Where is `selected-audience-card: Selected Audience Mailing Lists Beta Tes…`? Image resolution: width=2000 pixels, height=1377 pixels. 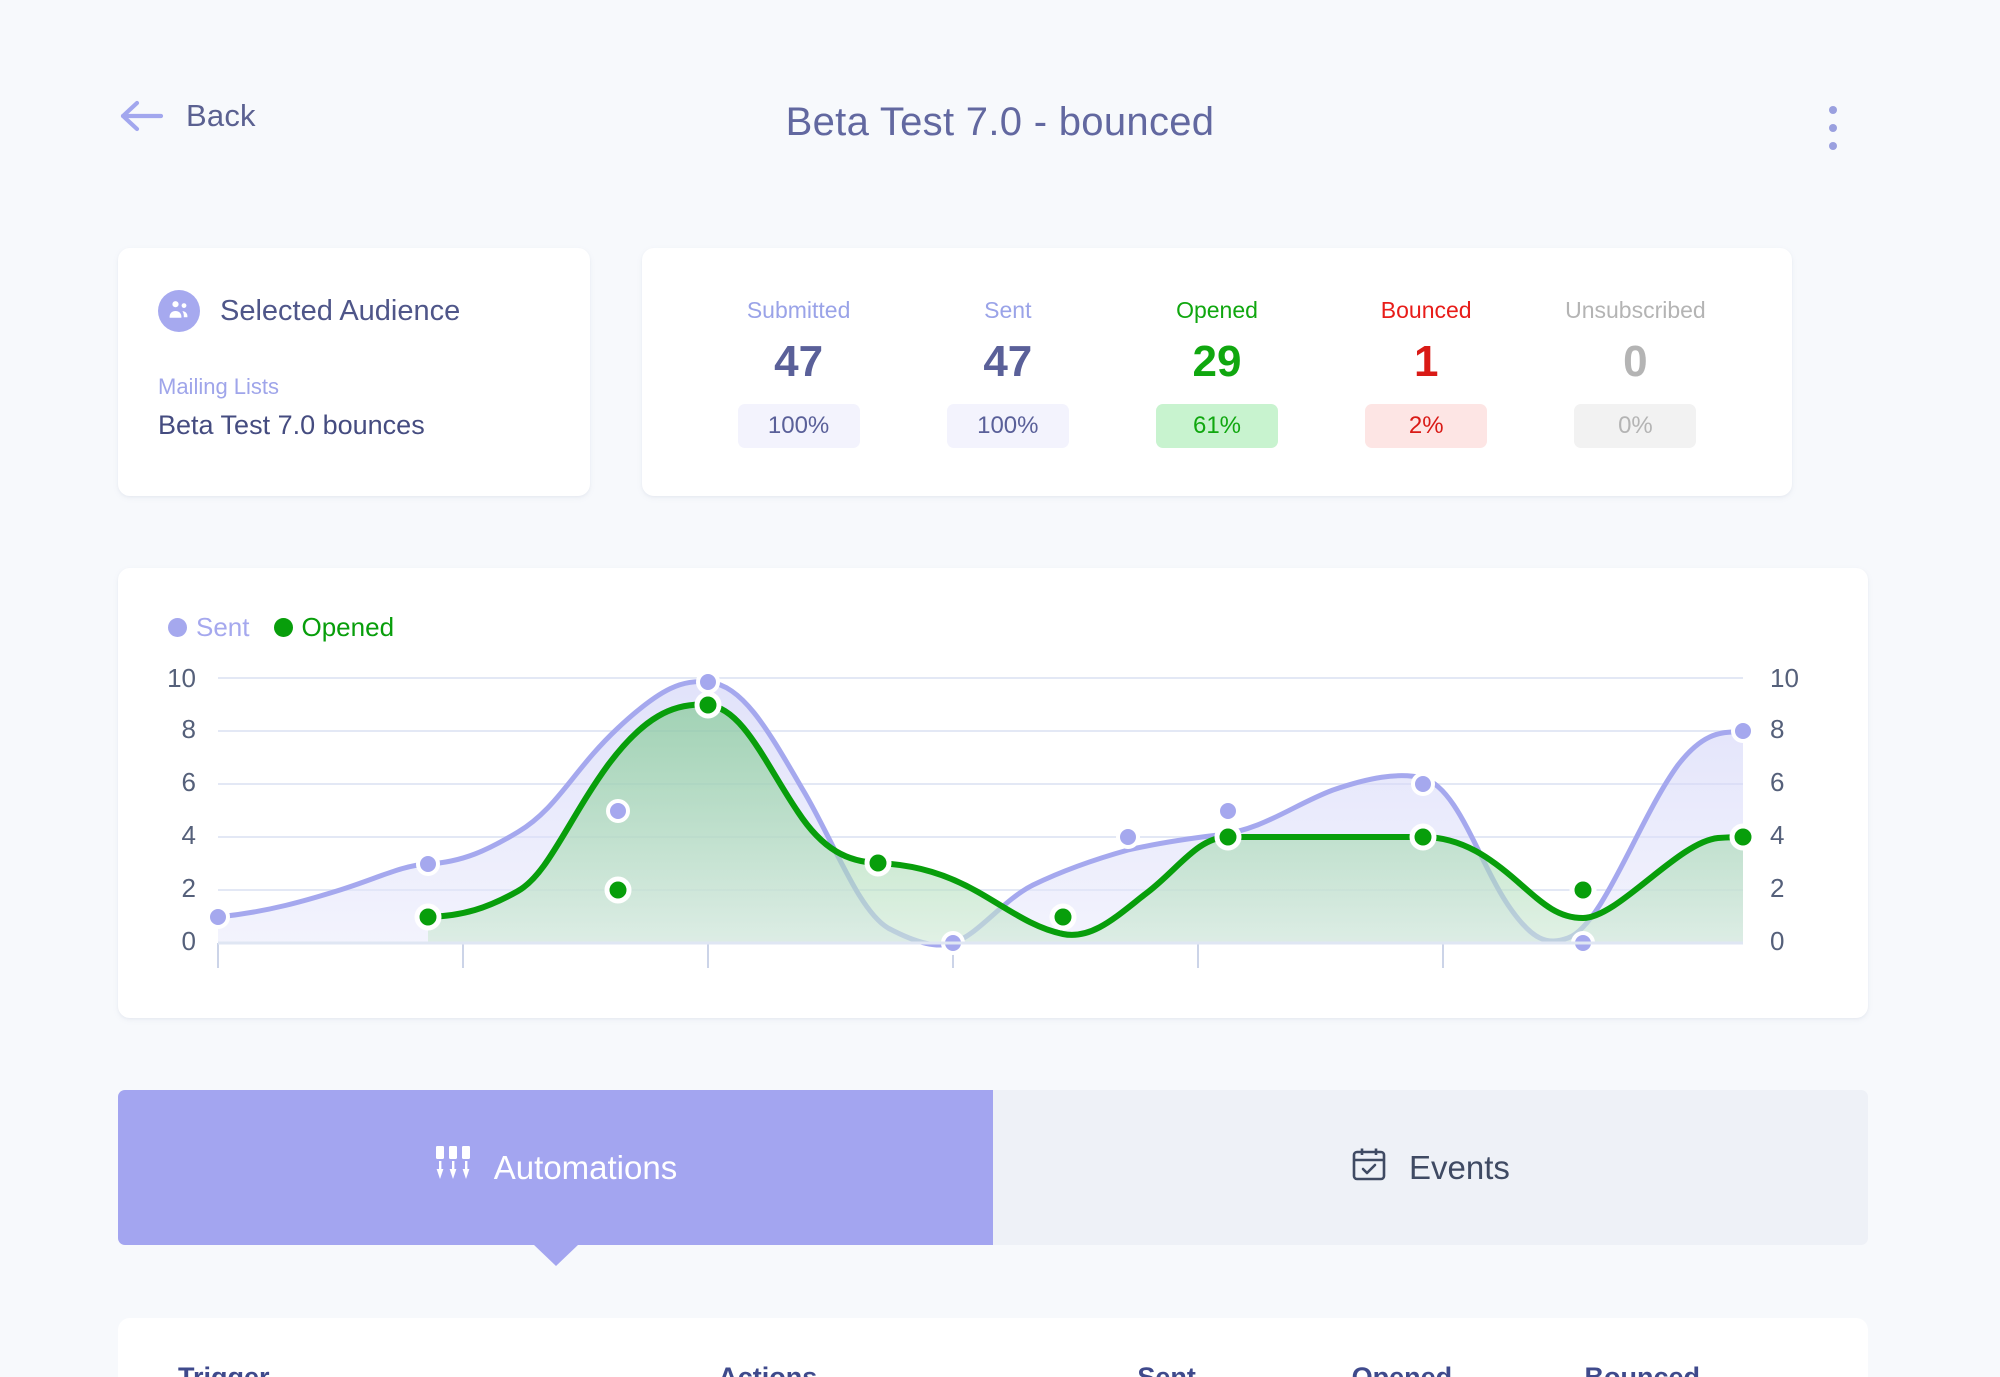
selected-audience-card: Selected Audience Mailing Lists Beta Tes… is located at coordinates (354, 372).